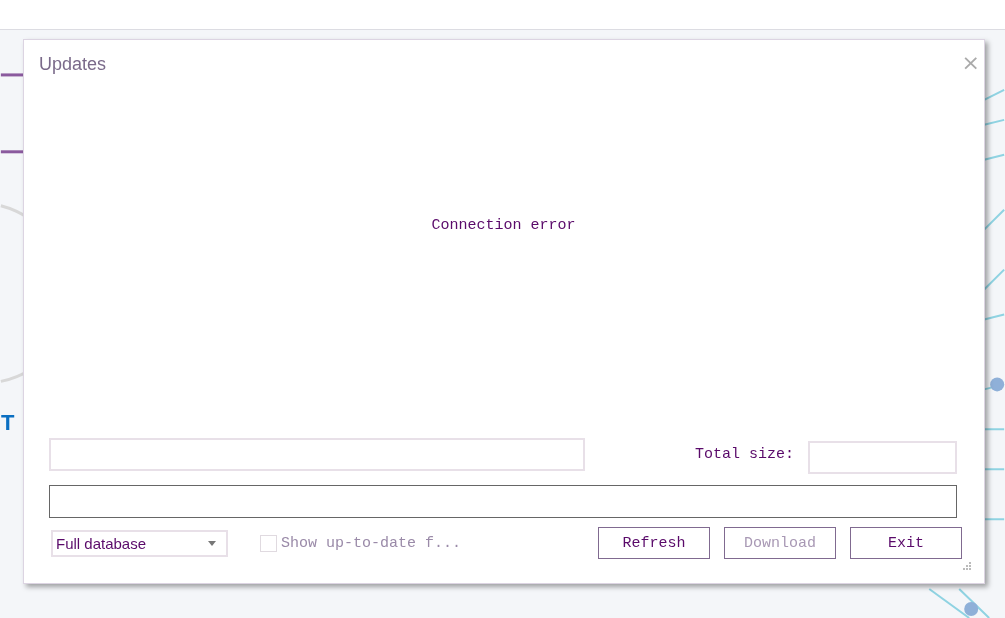  Describe the element at coordinates (8, 423) in the screenshot. I see `app-label: T` at that location.